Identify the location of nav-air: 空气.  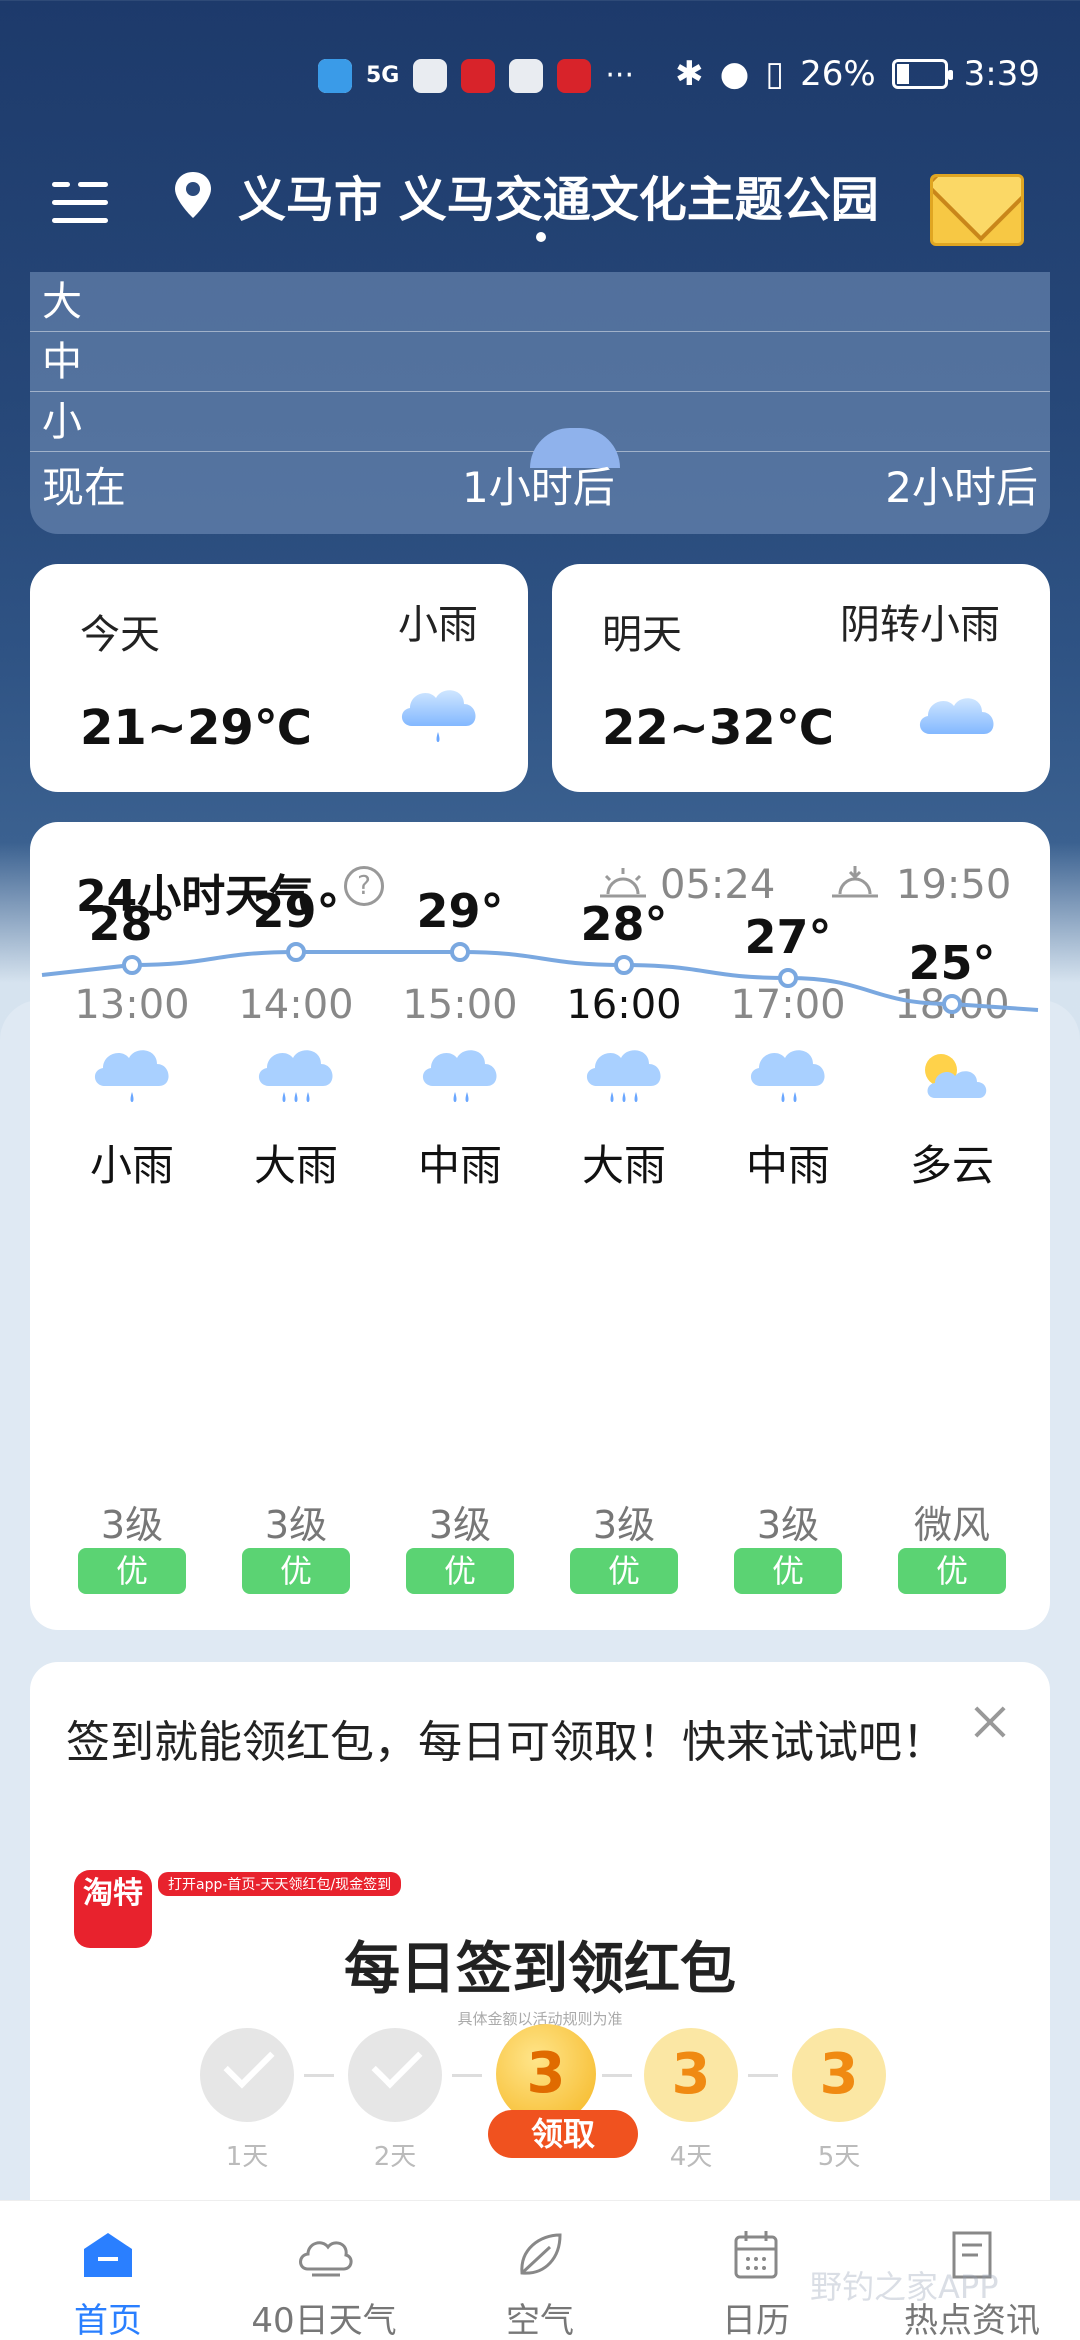
(540, 2270).